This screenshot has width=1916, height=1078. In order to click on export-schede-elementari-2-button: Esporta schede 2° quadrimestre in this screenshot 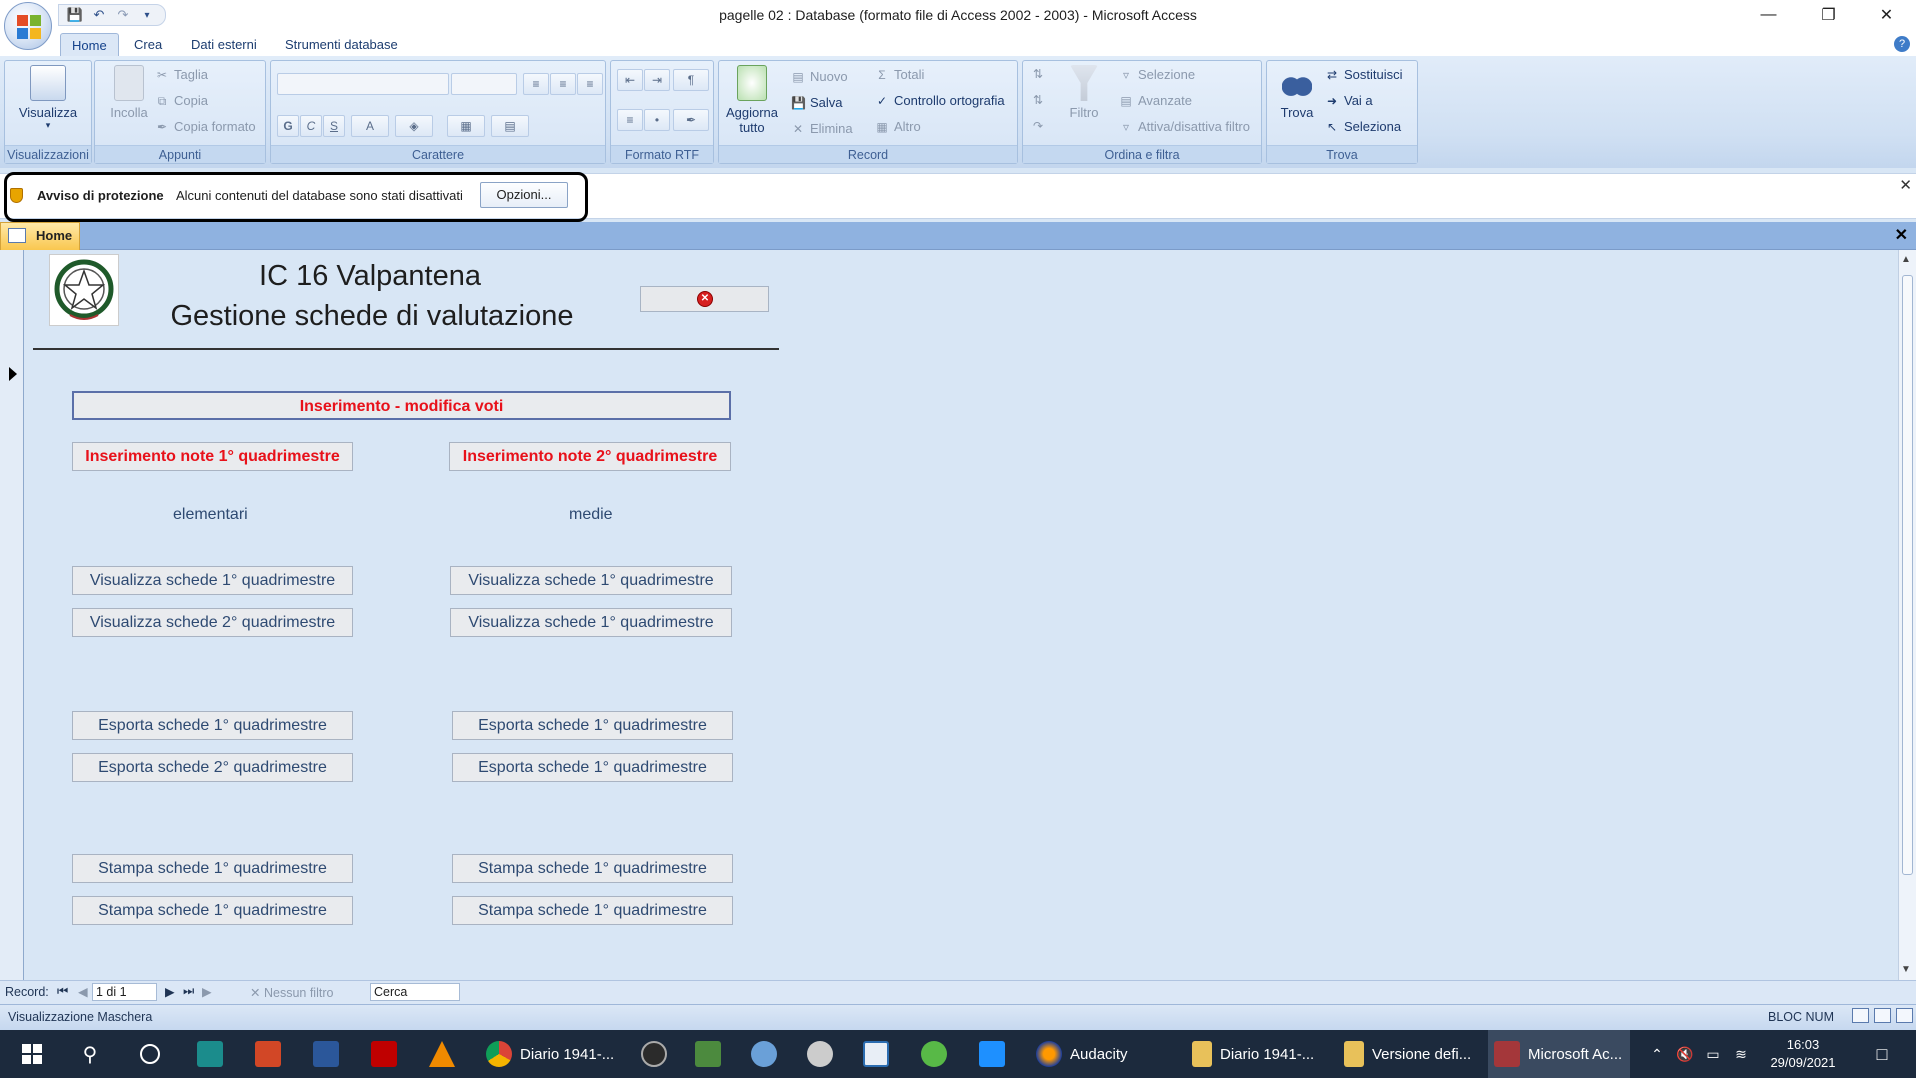, I will do `click(212, 767)`.